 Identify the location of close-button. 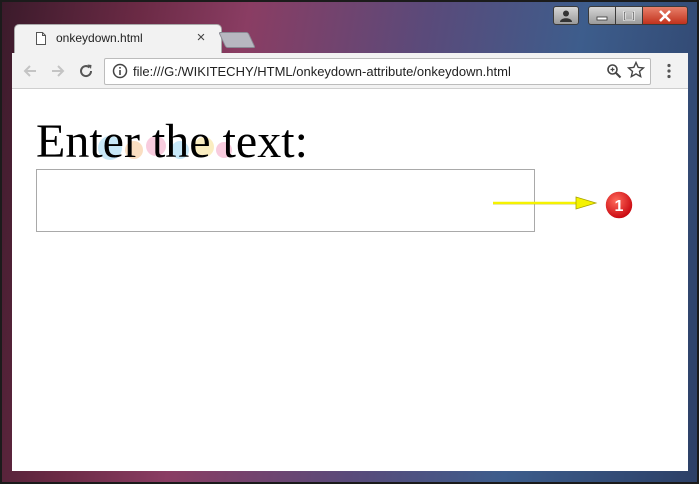
(665, 15).